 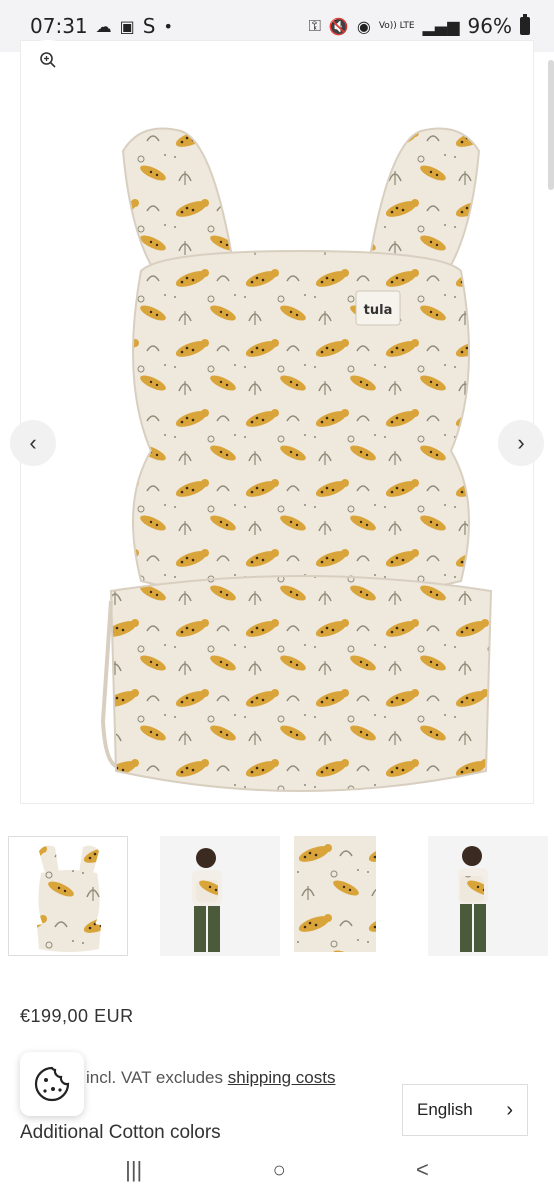 I want to click on previous-image-button: ‹, so click(x=33, y=443).